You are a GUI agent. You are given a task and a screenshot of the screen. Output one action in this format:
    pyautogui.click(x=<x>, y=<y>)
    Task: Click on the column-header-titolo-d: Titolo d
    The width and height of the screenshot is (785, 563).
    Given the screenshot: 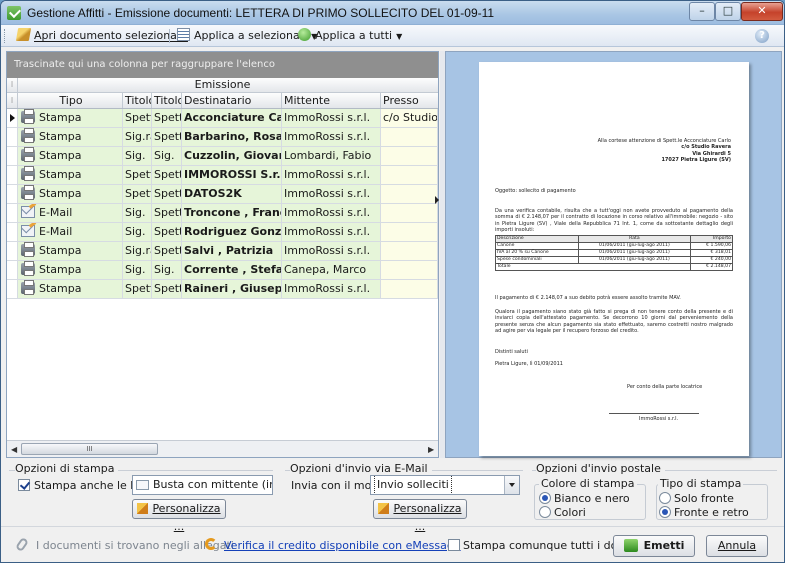 What is the action you would take?
    pyautogui.click(x=137, y=100)
    